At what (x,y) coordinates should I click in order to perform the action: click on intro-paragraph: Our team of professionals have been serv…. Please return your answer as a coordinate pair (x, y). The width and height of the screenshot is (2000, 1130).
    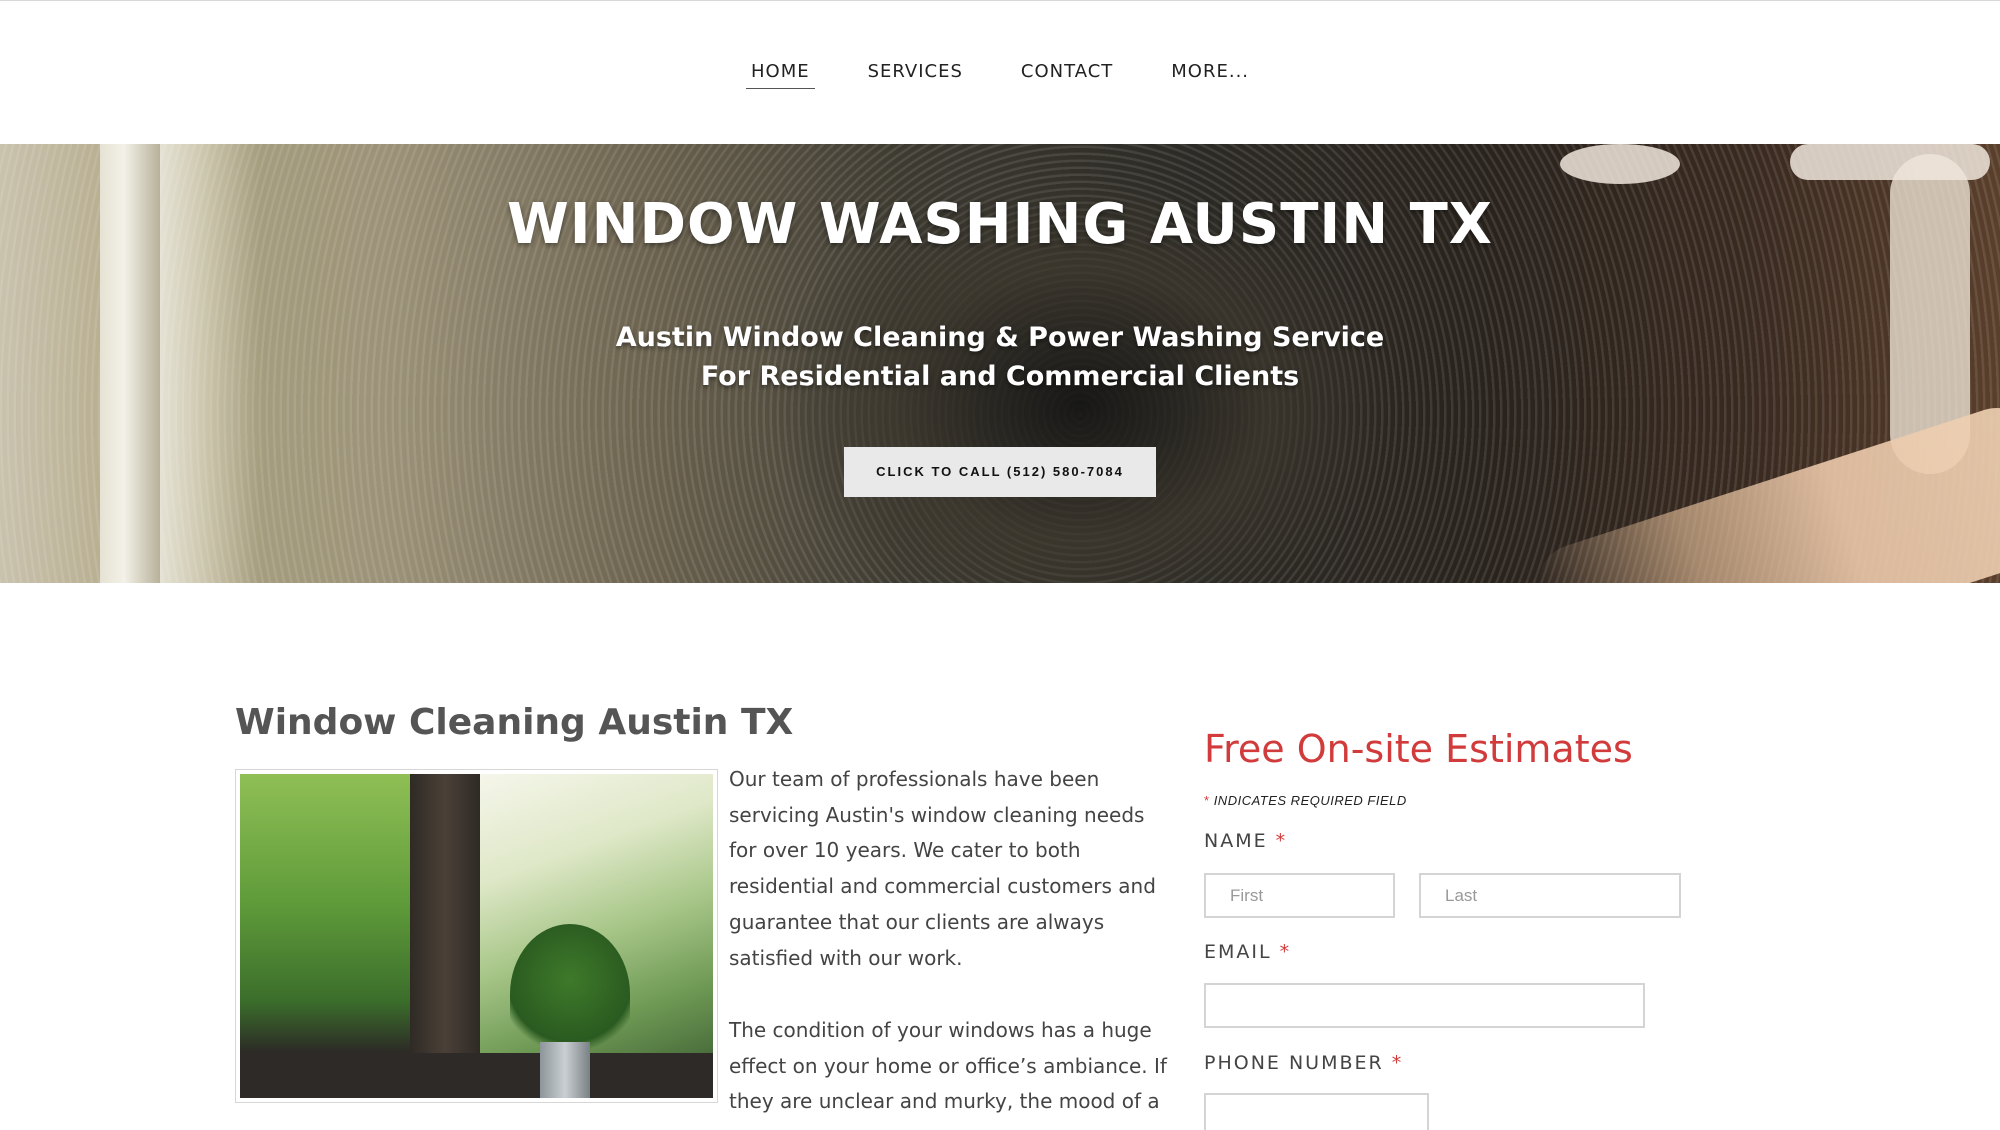
    Looking at the image, I should click on (942, 868).